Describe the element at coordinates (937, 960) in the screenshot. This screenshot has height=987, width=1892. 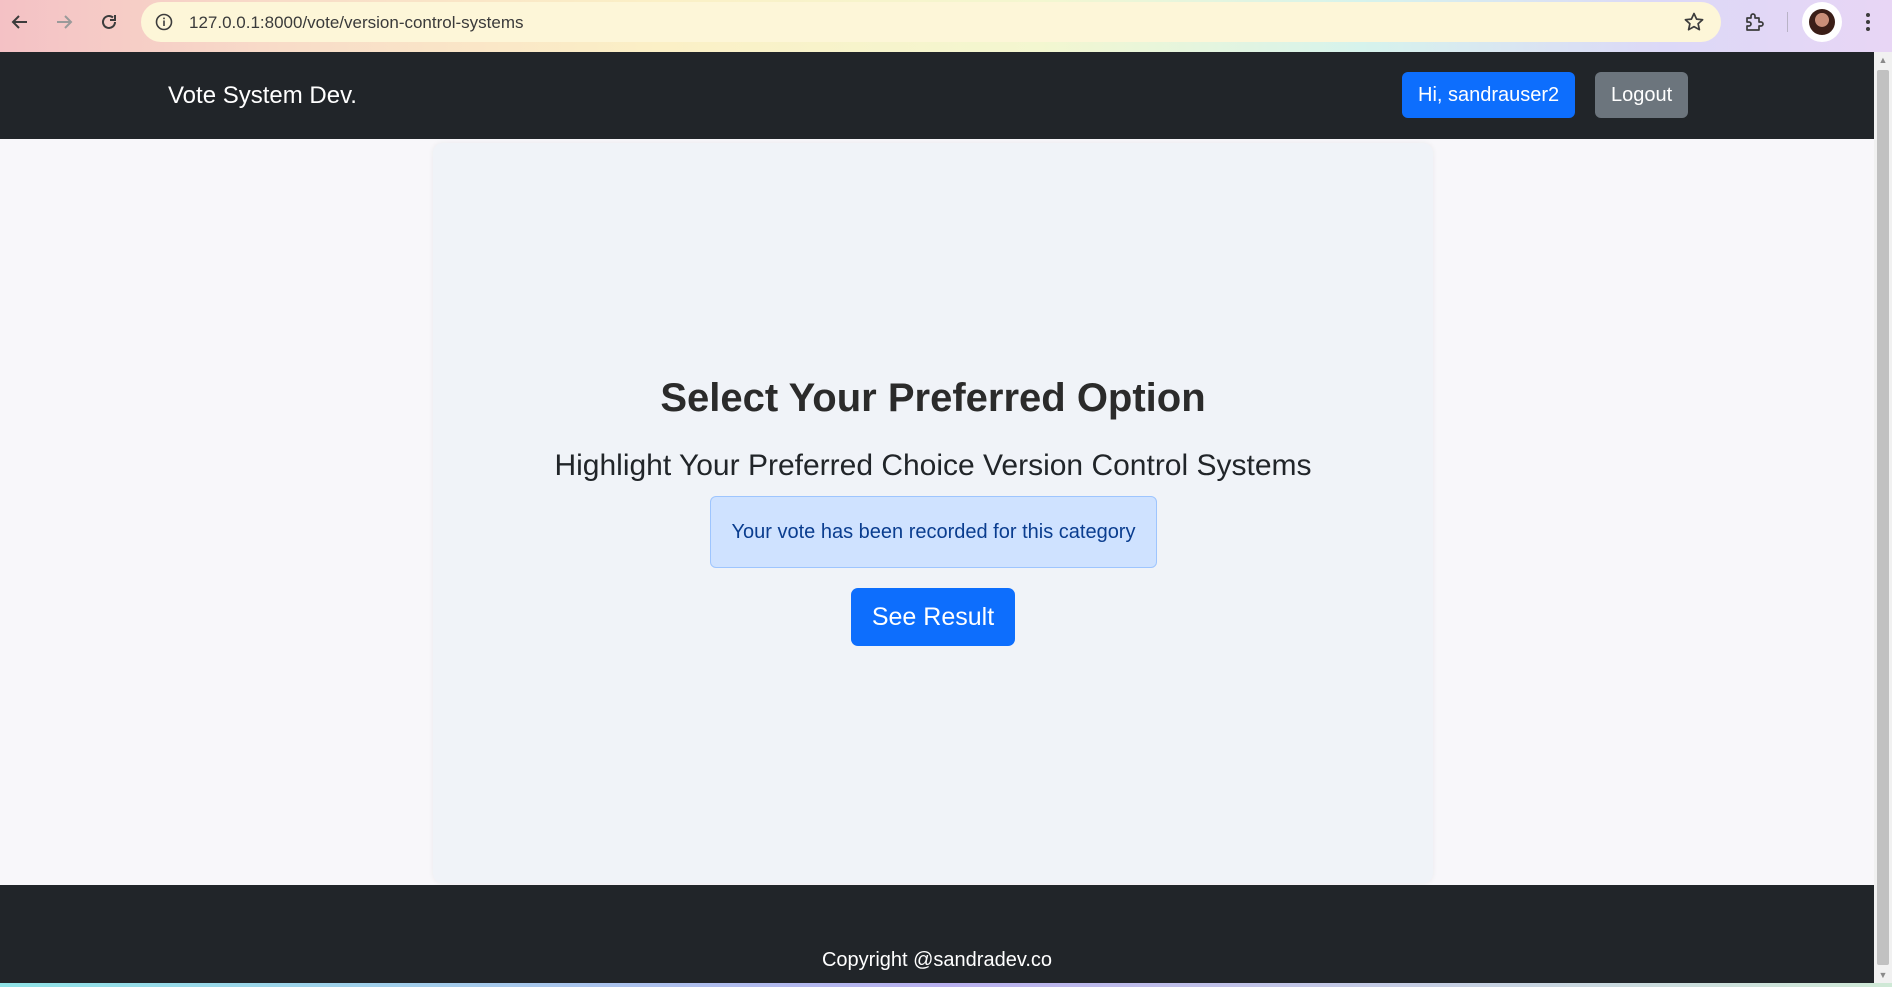
I see `copyright-text: Copyright @sandradev.co` at that location.